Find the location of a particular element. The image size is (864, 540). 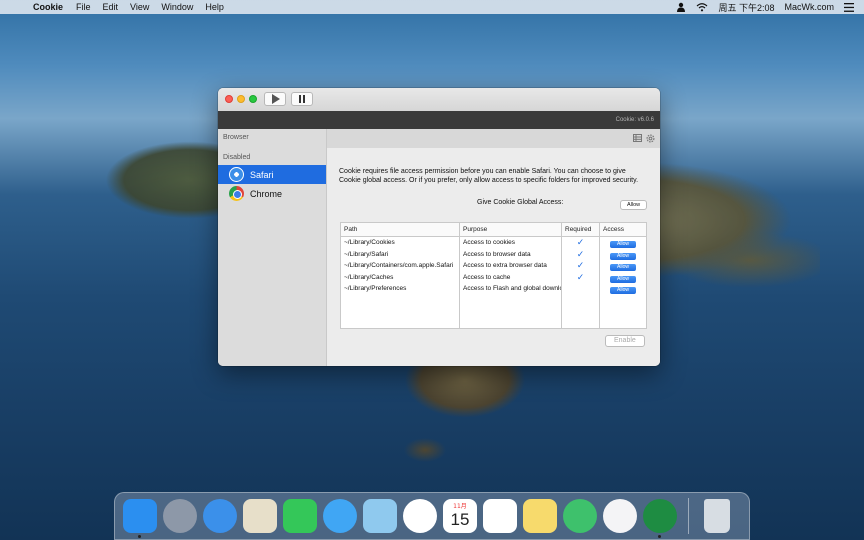

required-checkmark-icon is located at coordinates (580, 289).